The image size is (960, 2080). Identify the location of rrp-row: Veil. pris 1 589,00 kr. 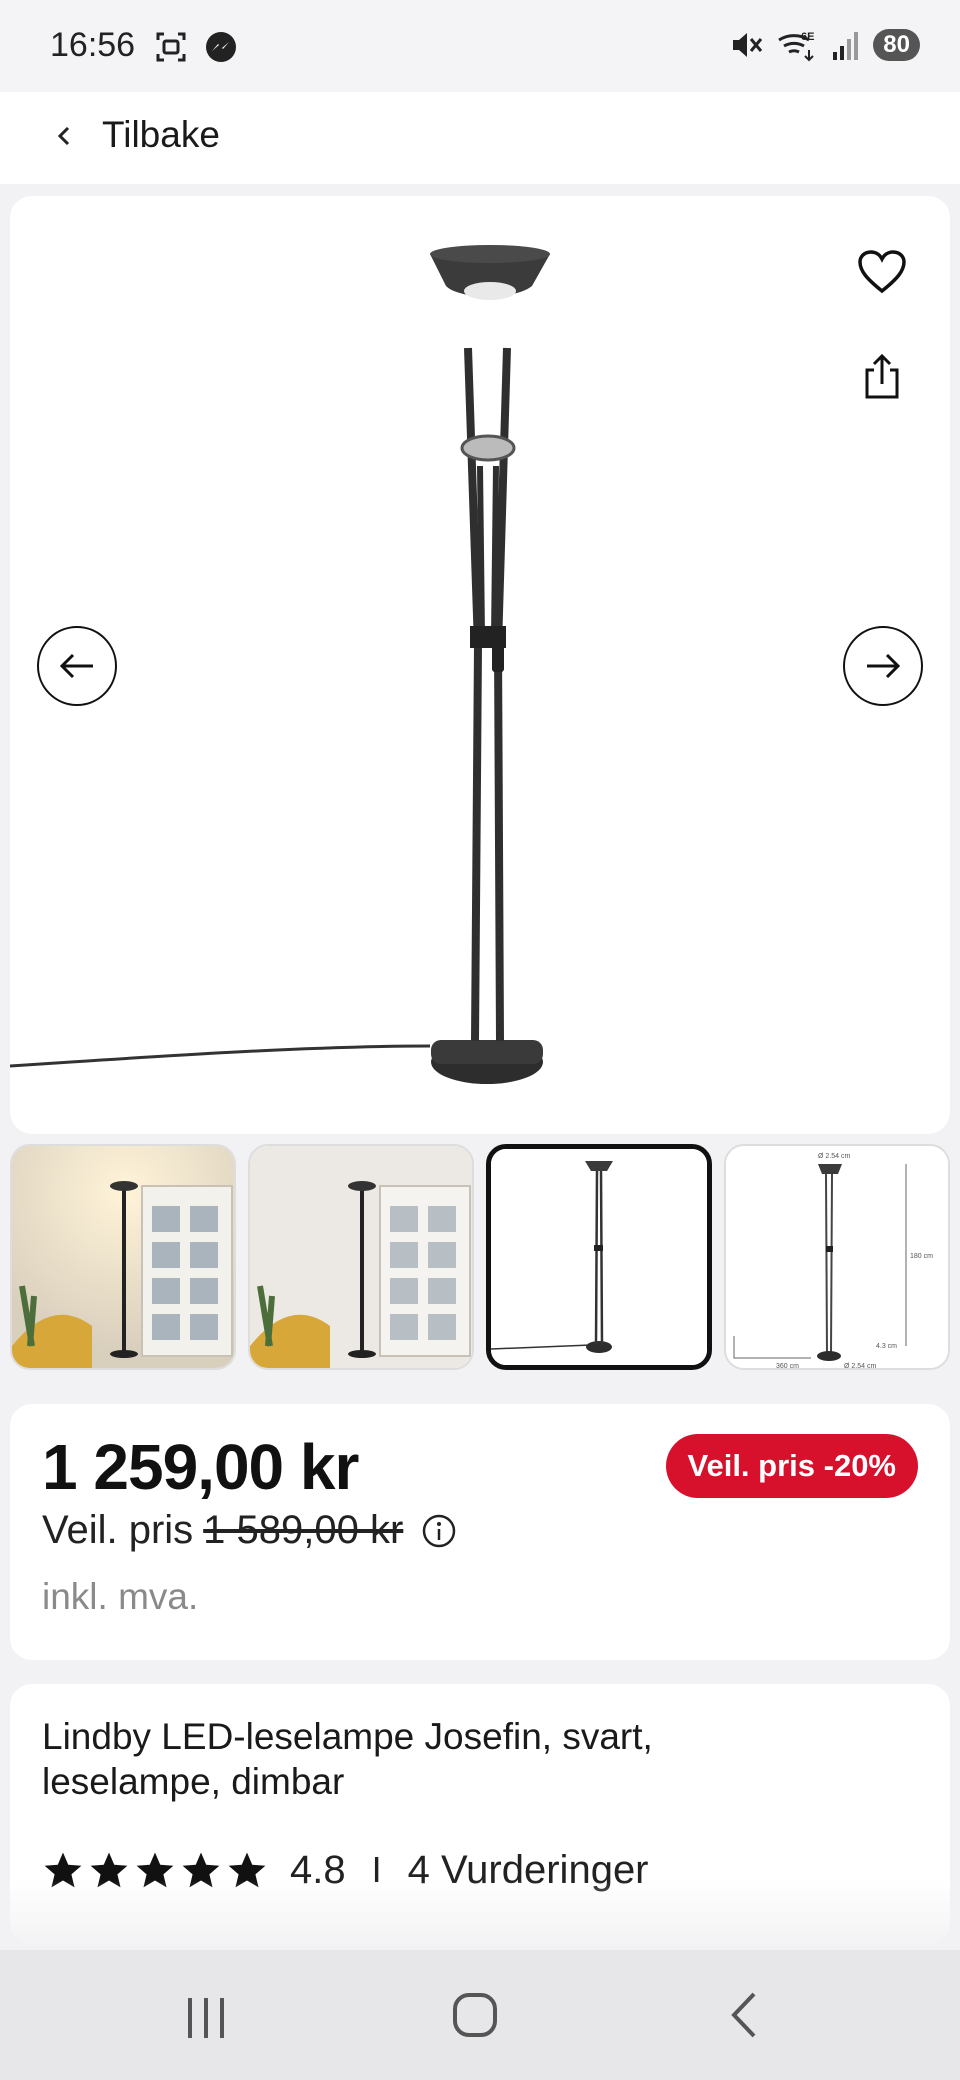
(249, 1530).